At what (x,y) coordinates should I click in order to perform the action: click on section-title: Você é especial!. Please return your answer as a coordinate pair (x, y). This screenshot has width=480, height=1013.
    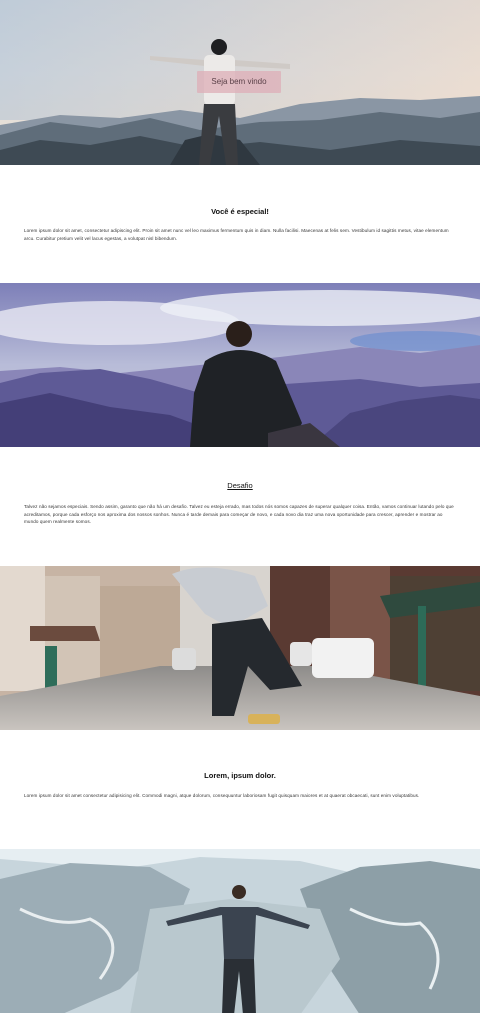
    Looking at the image, I should click on (240, 211).